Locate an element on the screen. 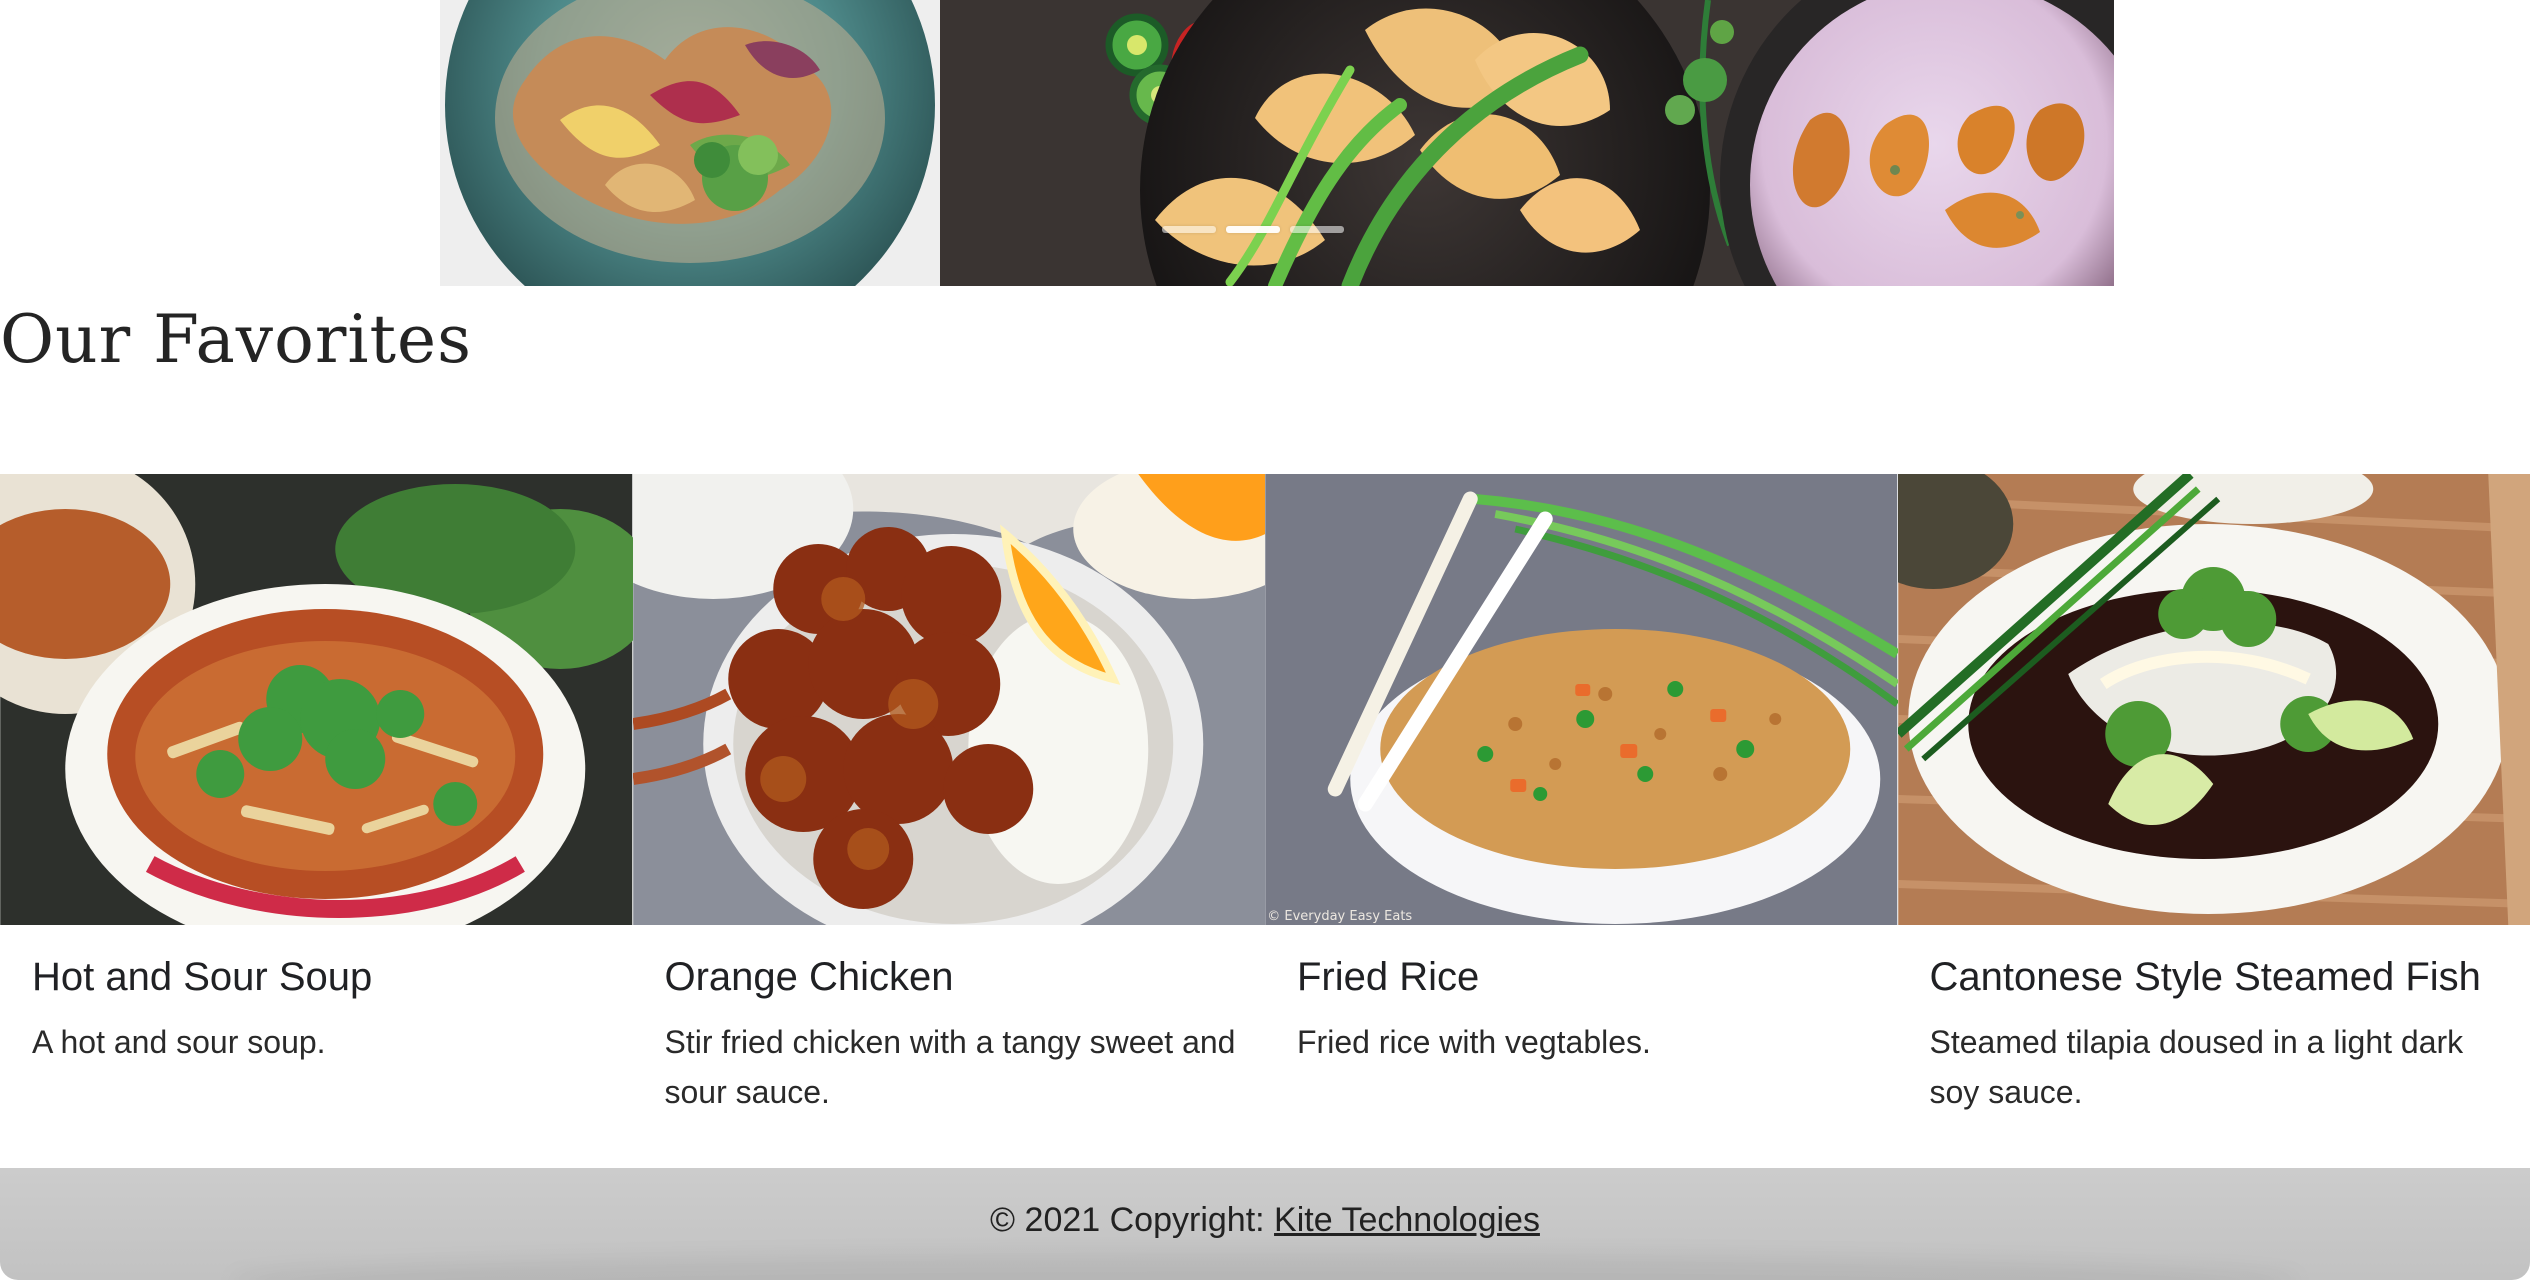 The image size is (2530, 1280). hot-and-sour-soup-image is located at coordinates (316, 699).